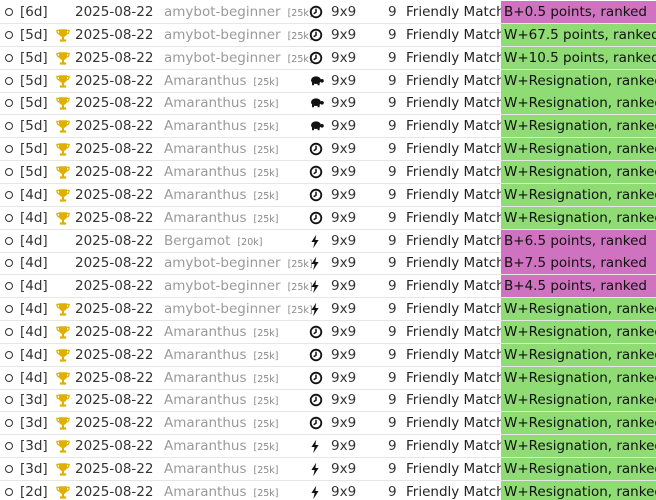 Image resolution: width=656 pixels, height=500 pixels. What do you see at coordinates (318, 492) in the screenshot?
I see `lightning-icon` at bounding box center [318, 492].